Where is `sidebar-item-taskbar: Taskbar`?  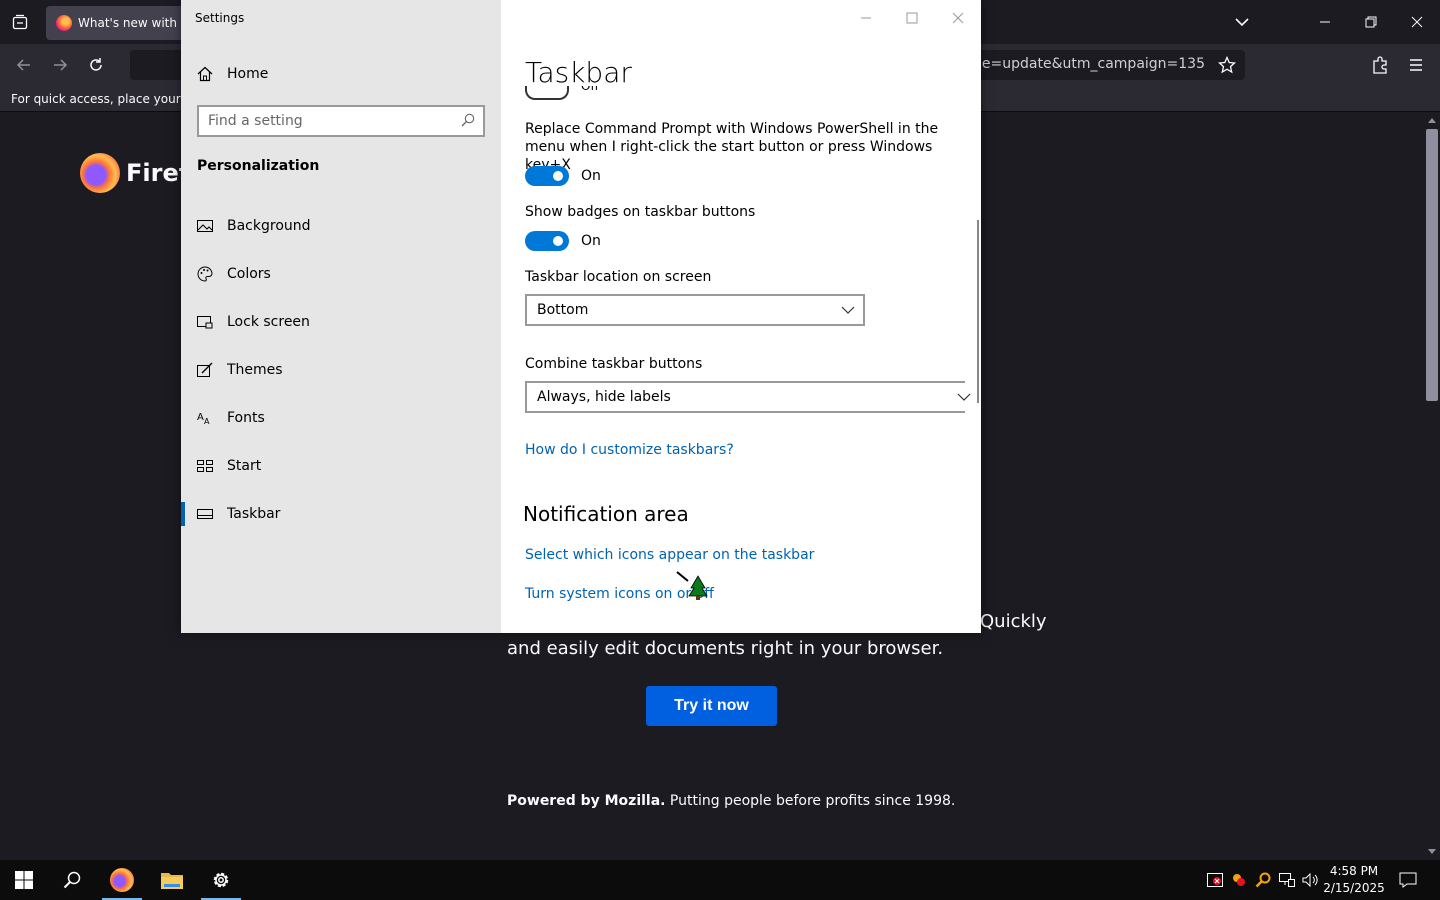 sidebar-item-taskbar: Taskbar is located at coordinates (341, 514).